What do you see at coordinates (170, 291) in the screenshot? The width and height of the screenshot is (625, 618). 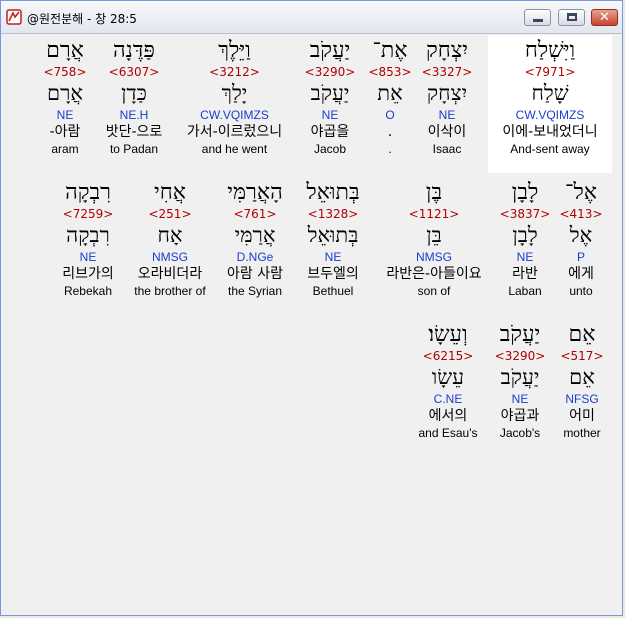 I see `english-gloss: the brother of` at bounding box center [170, 291].